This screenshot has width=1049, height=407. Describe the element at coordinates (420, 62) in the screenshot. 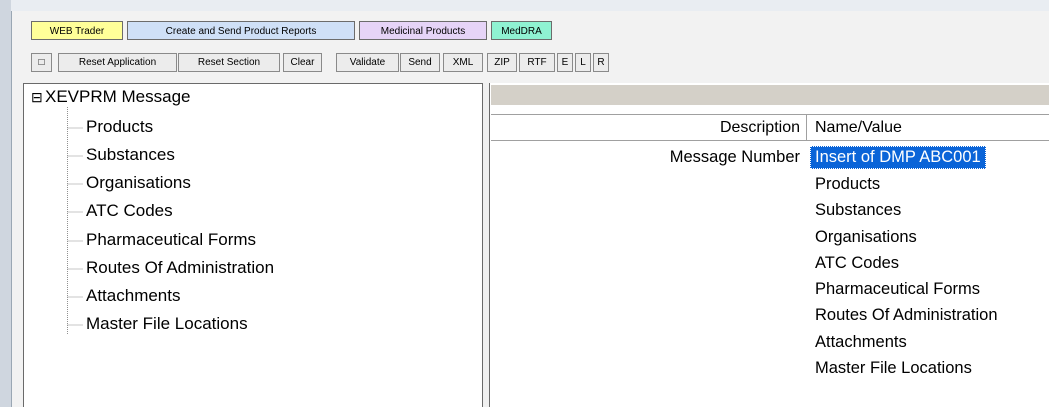

I see `send-button: Send` at that location.